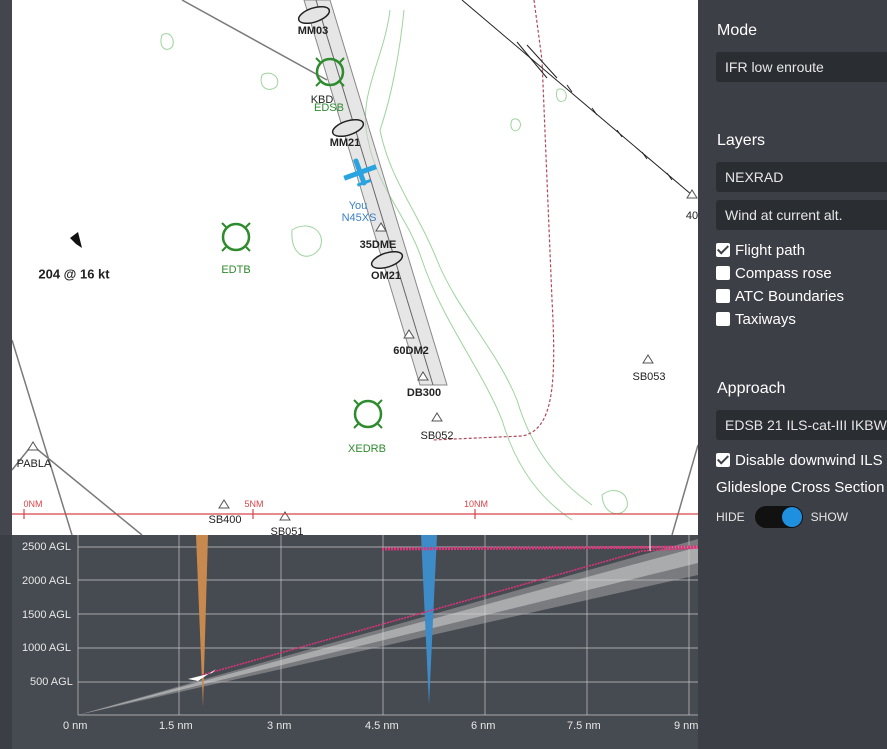 The width and height of the screenshot is (887, 749). Describe the element at coordinates (345, 143) in the screenshot. I see `fix-label-mm21: MM21` at that location.